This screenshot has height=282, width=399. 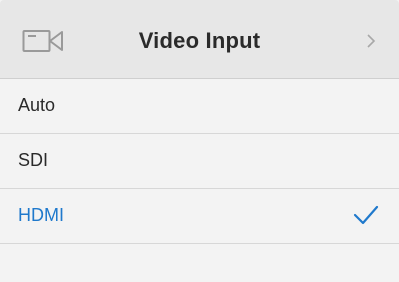 I want to click on checkmark-icon, so click(x=366, y=215).